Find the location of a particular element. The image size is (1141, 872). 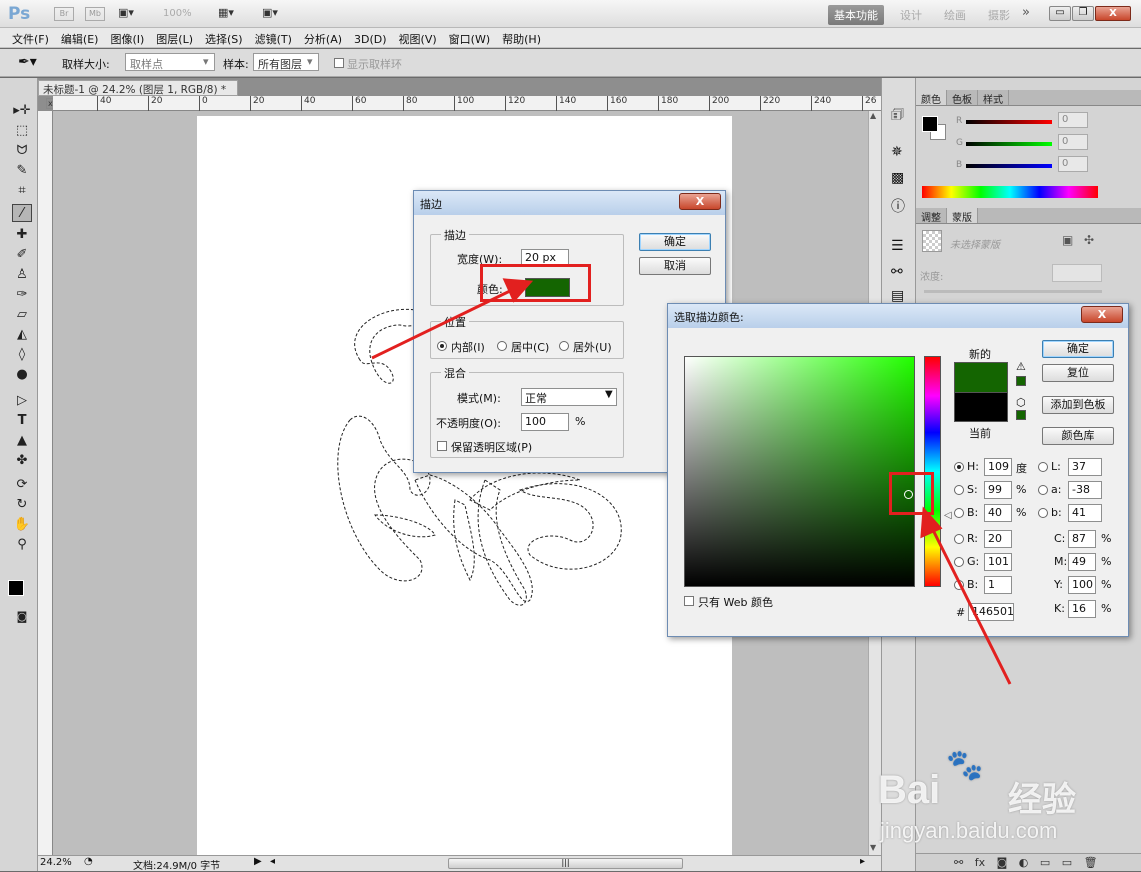

watermark-brand-2: 经验 is located at coordinates (1042, 800).